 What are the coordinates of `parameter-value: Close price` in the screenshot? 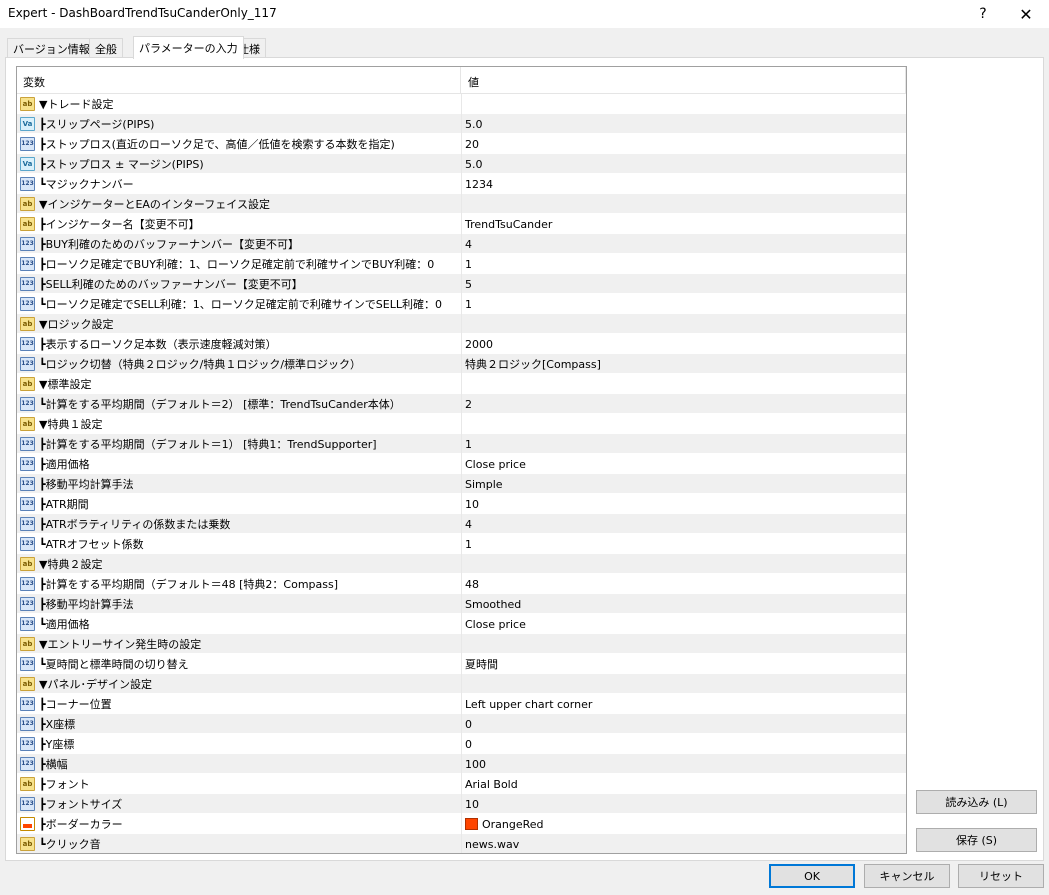 It's located at (495, 464).